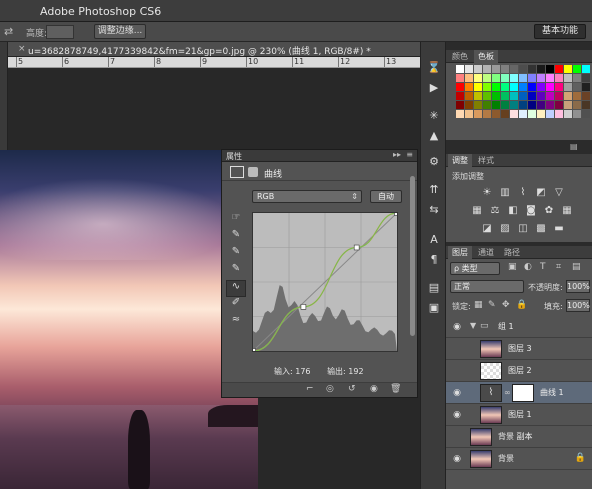 This screenshot has height=489, width=592. Describe the element at coordinates (519, 349) in the screenshot. I see `layer-row: 图层 3` at that location.